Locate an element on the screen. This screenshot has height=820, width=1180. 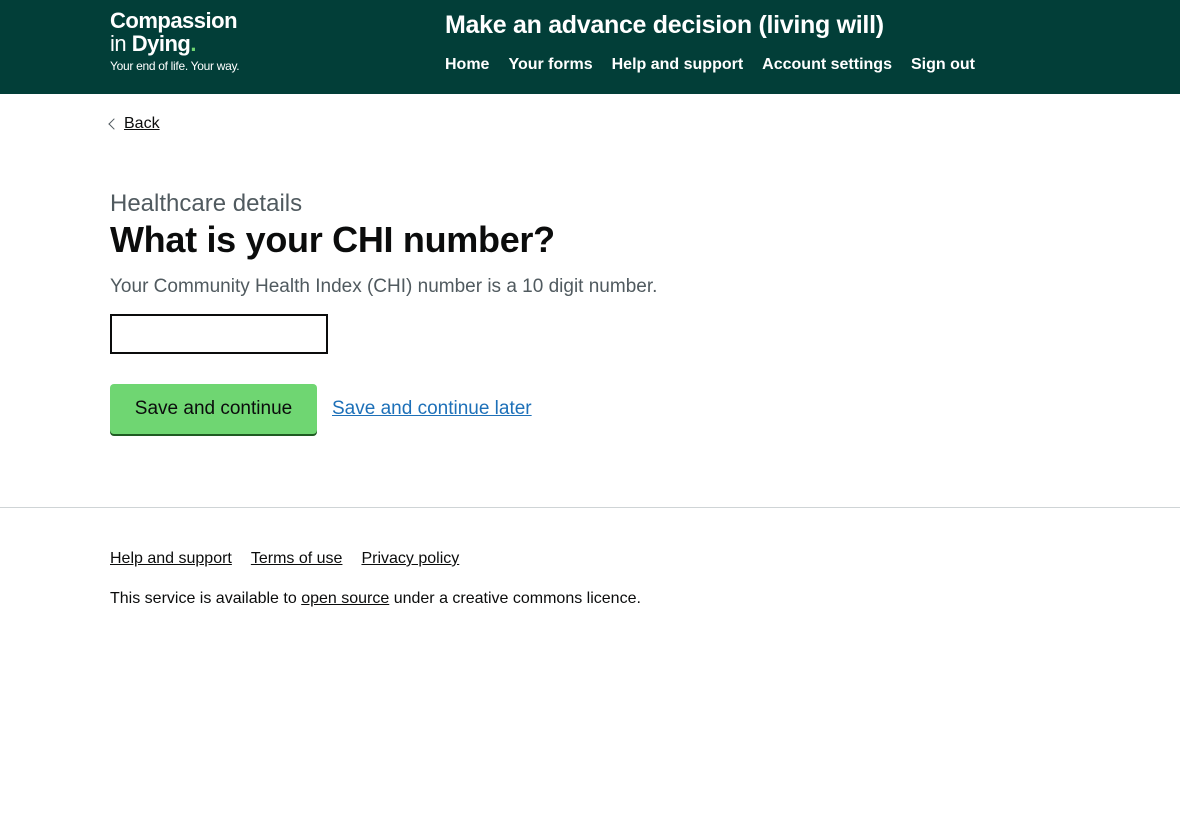
back-link: Back is located at coordinates (134, 124).